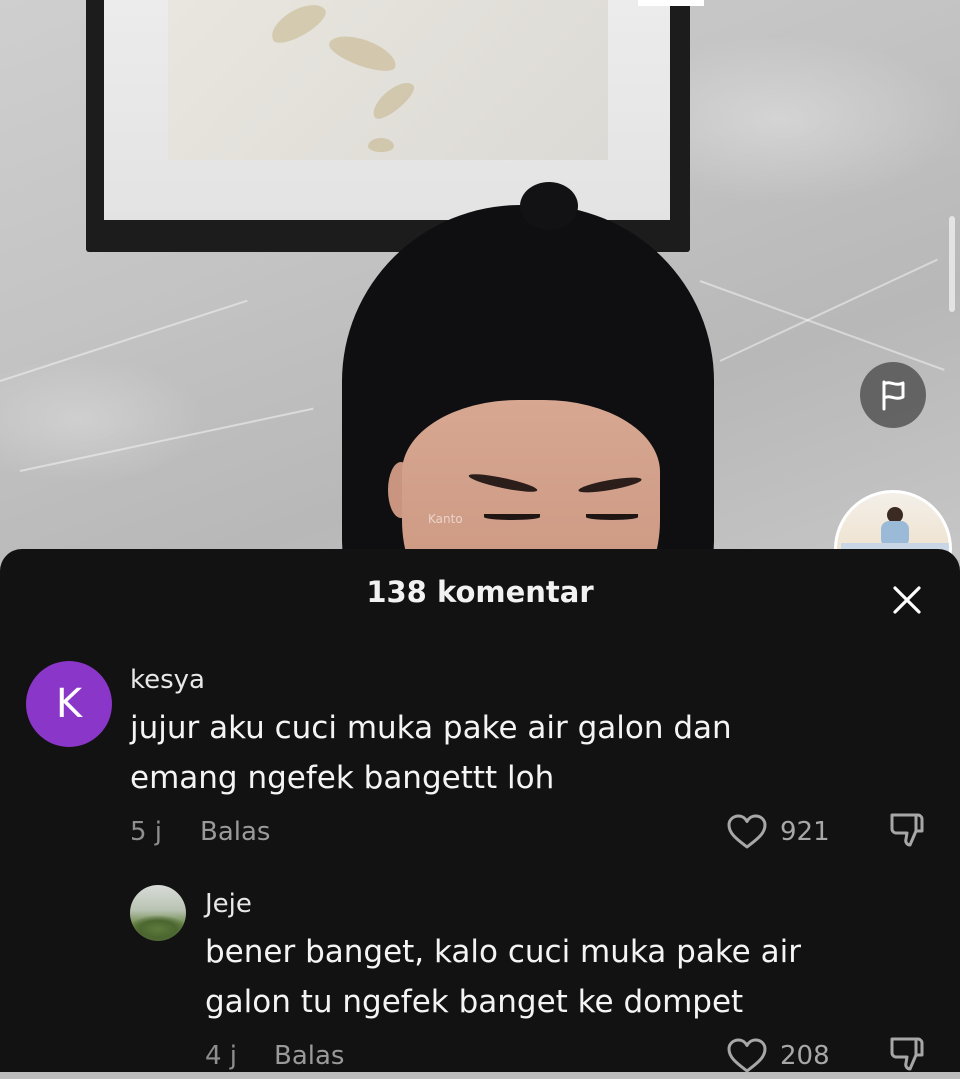  I want to click on like-button: 208, so click(778, 1056).